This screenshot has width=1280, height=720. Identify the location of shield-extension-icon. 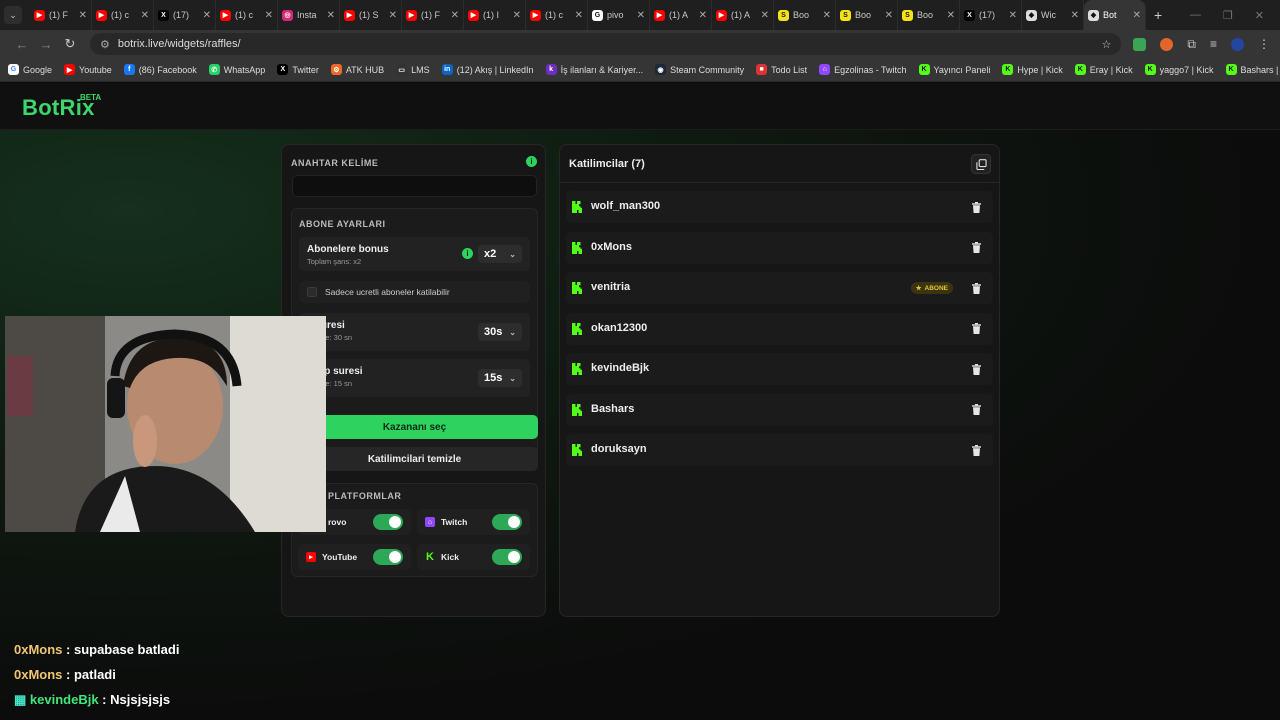
(1140, 44).